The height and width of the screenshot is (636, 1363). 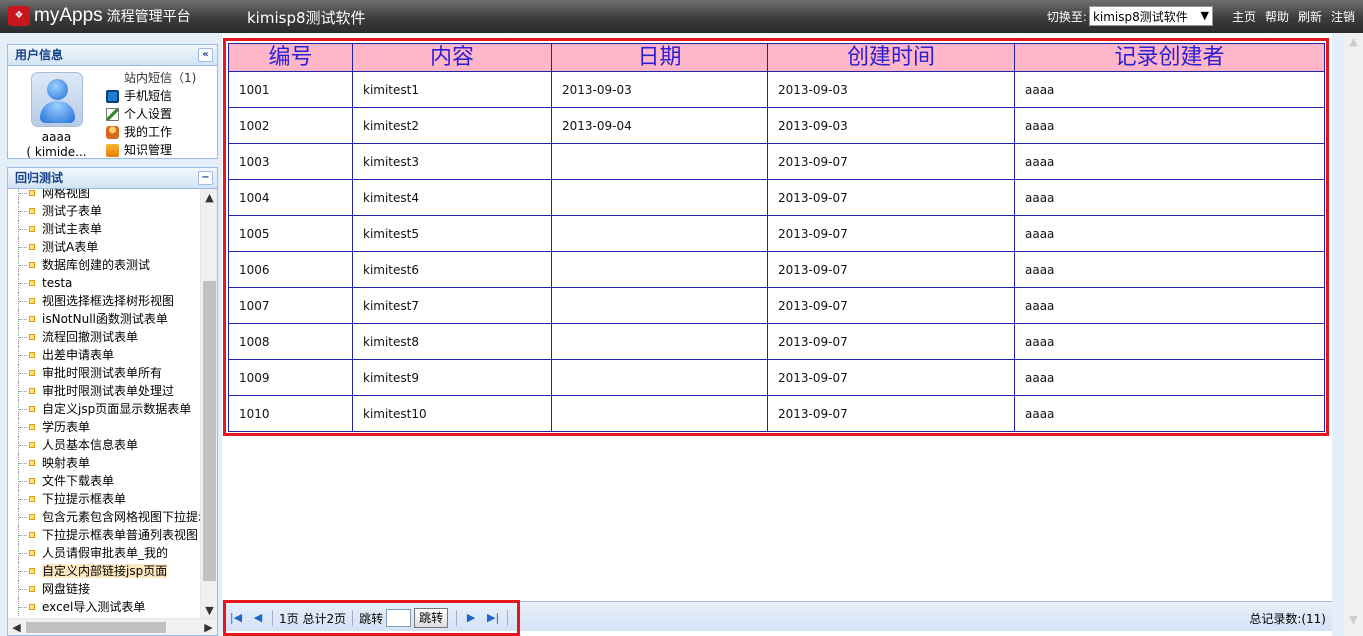 I want to click on tree-item: 自定义jsp页面显示数据表单, so click(x=109, y=409).